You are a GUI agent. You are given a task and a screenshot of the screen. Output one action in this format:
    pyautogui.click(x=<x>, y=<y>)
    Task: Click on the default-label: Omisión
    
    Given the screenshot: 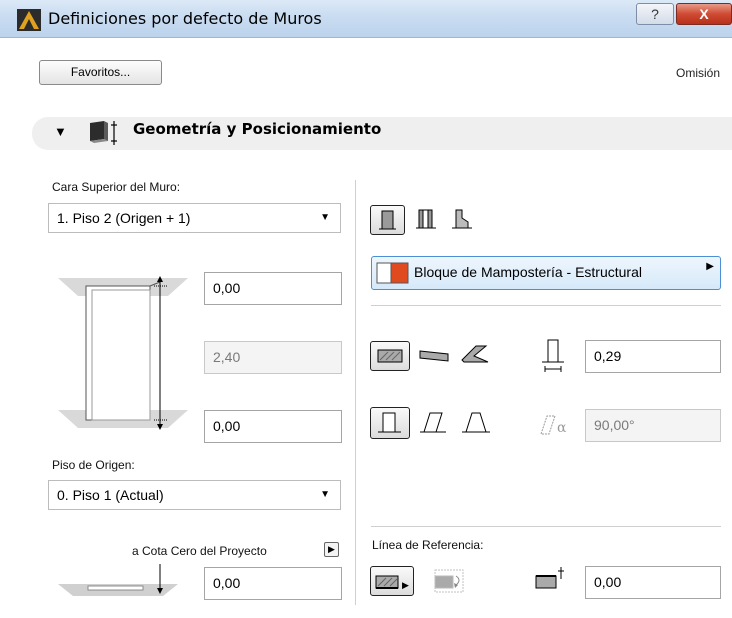 What is the action you would take?
    pyautogui.click(x=698, y=73)
    